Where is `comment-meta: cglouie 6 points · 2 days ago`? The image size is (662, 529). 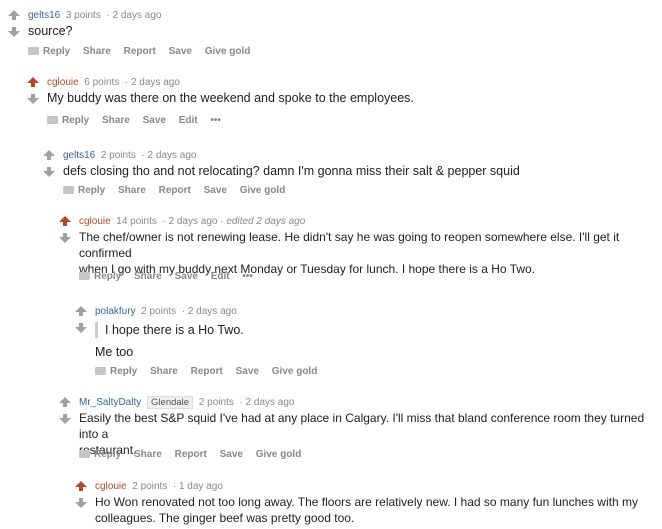
comment-meta: cglouie 6 points · 2 days ago is located at coordinates (113, 82).